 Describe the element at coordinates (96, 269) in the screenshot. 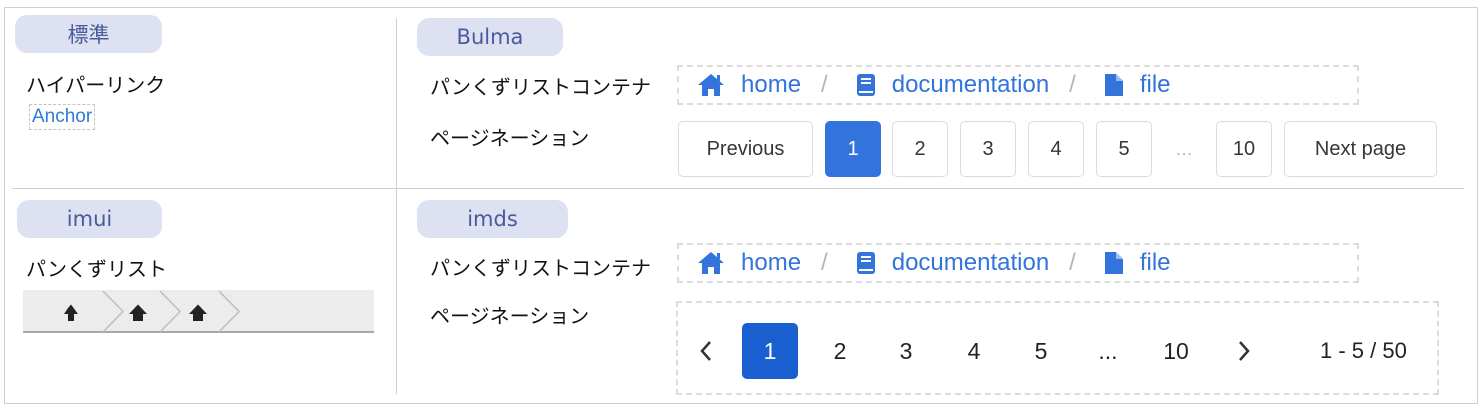

I see `imui-breadcrumb-label: パンくずリスト` at that location.